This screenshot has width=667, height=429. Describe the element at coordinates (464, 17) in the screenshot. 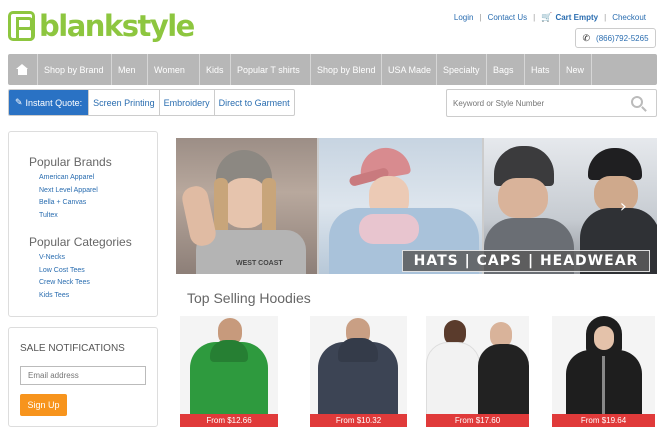

I see `login-link: Login` at that location.